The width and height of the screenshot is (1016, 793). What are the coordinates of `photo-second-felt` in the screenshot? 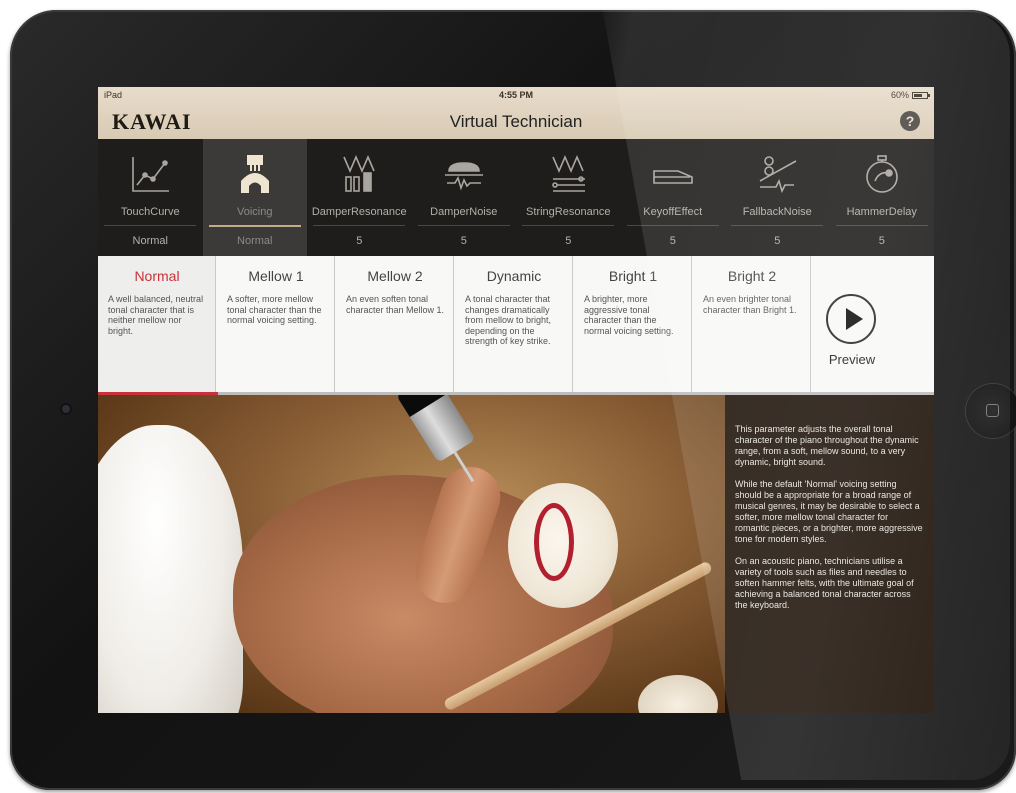 It's located at (678, 694).